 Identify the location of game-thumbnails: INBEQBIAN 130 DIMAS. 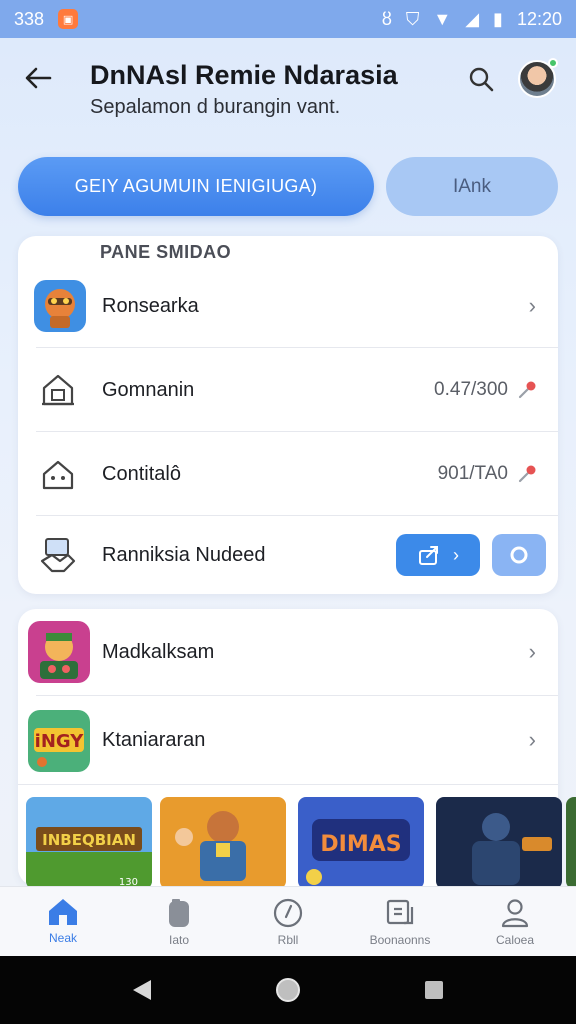
(297, 842).